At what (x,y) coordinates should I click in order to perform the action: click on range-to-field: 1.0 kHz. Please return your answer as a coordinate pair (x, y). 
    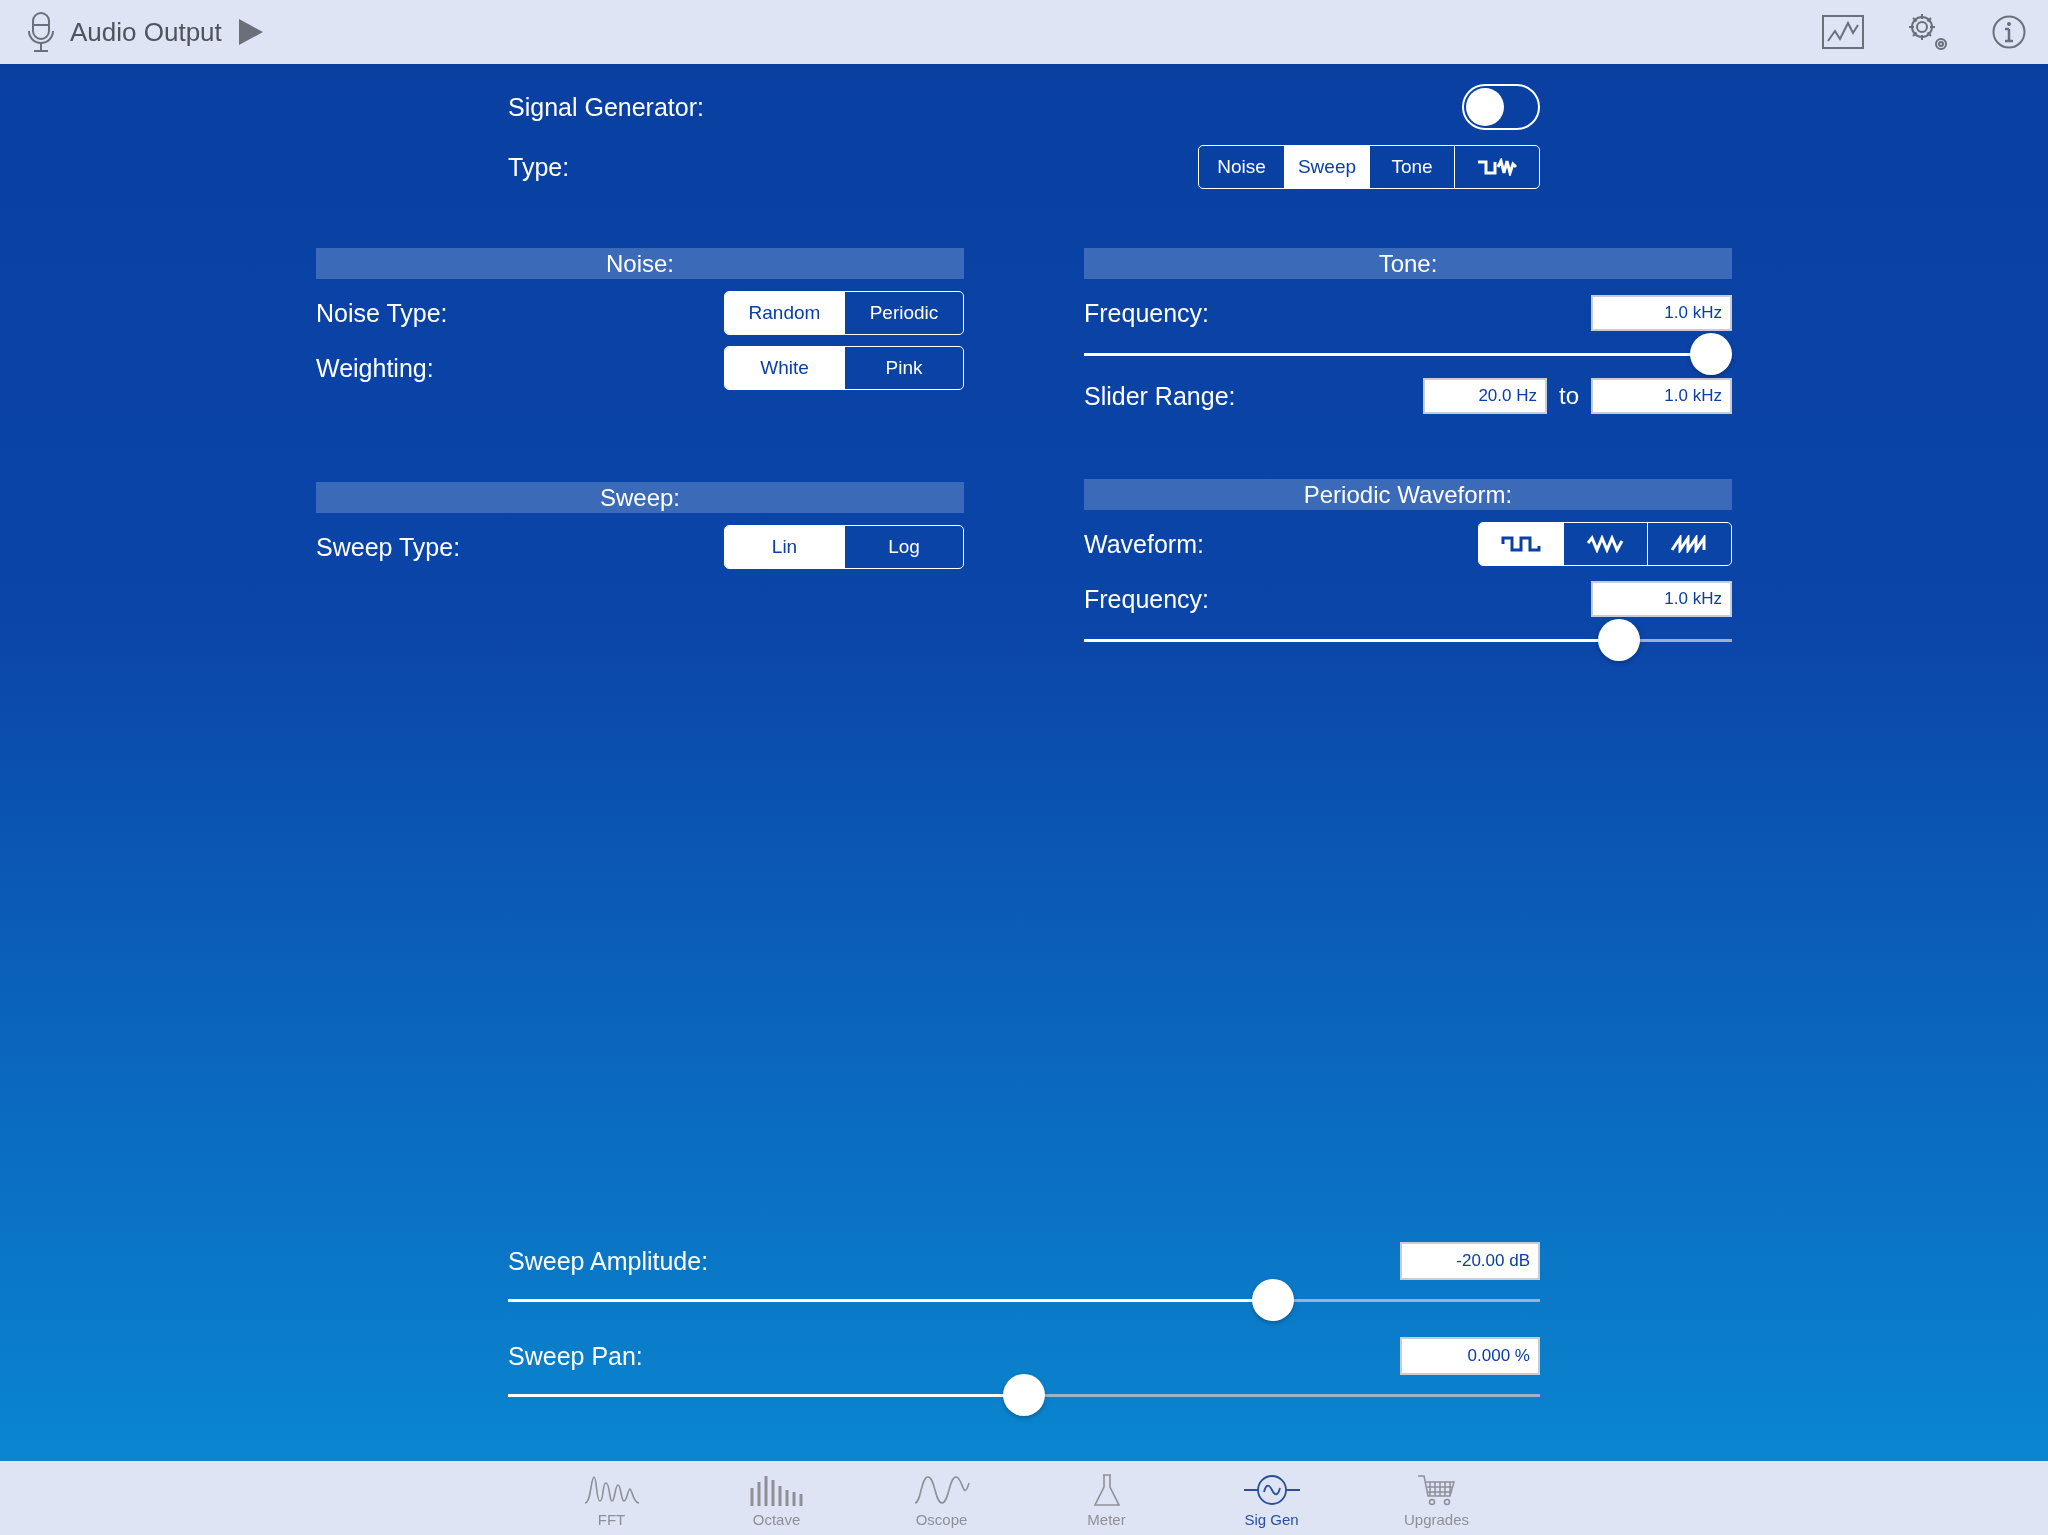
    Looking at the image, I should click on (1661, 396).